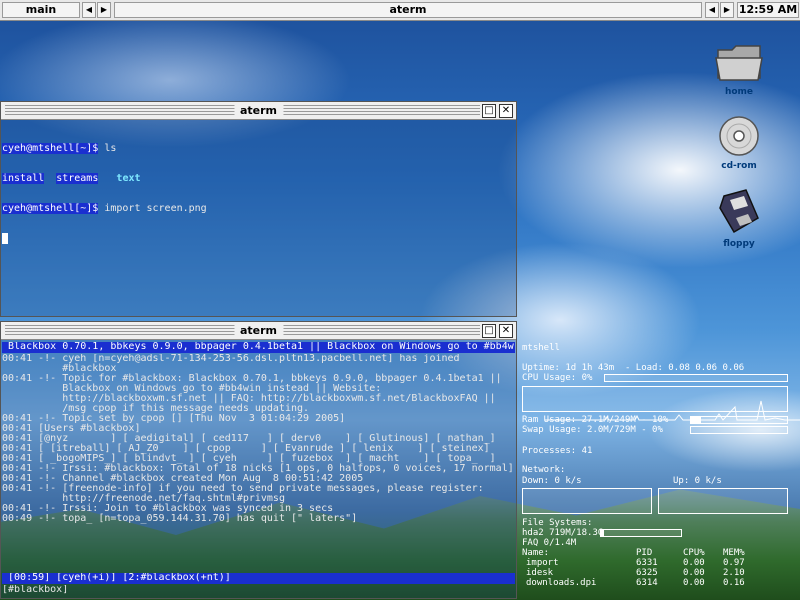 This screenshot has height=600, width=800. What do you see at coordinates (557, 523) in the screenshot?
I see `filesystems-label: File Systems:` at bounding box center [557, 523].